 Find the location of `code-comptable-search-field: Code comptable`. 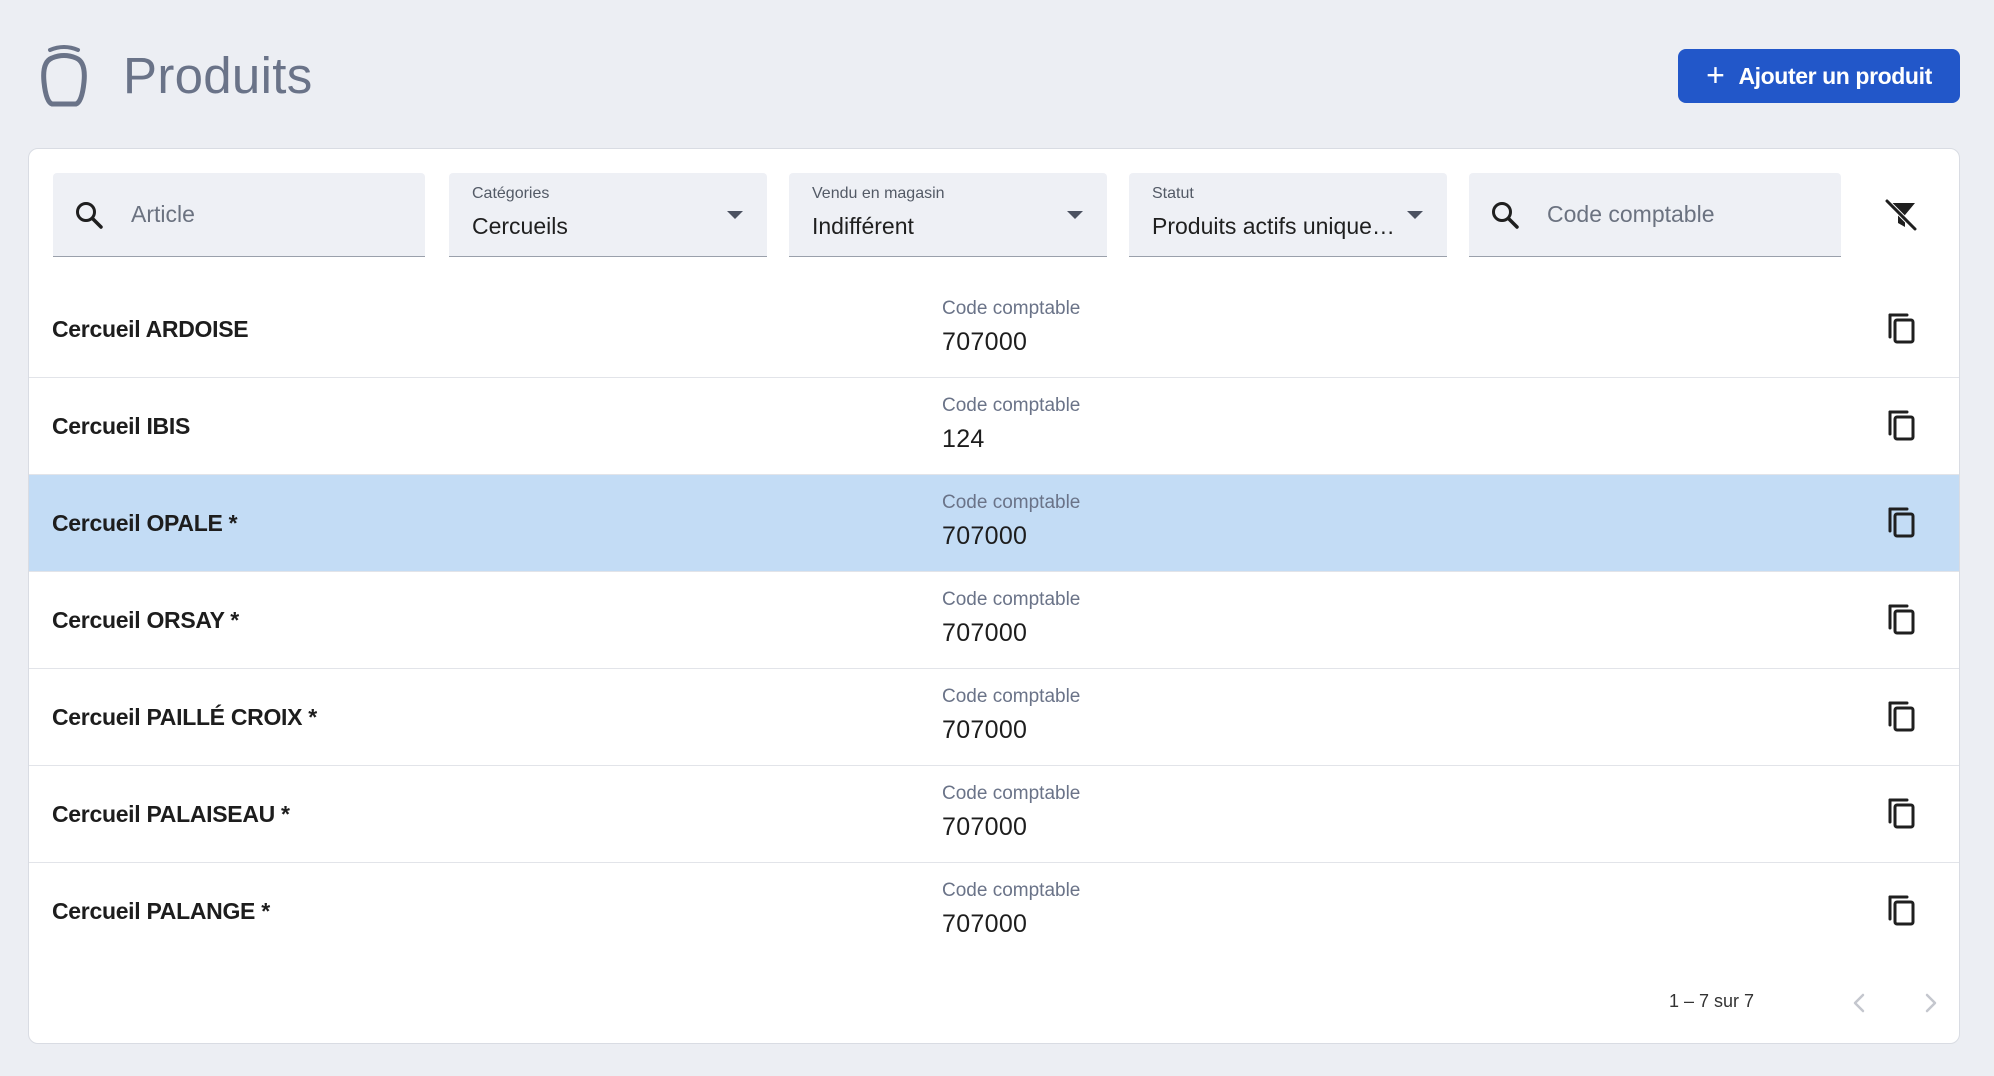

code-comptable-search-field: Code comptable is located at coordinates (1655, 215).